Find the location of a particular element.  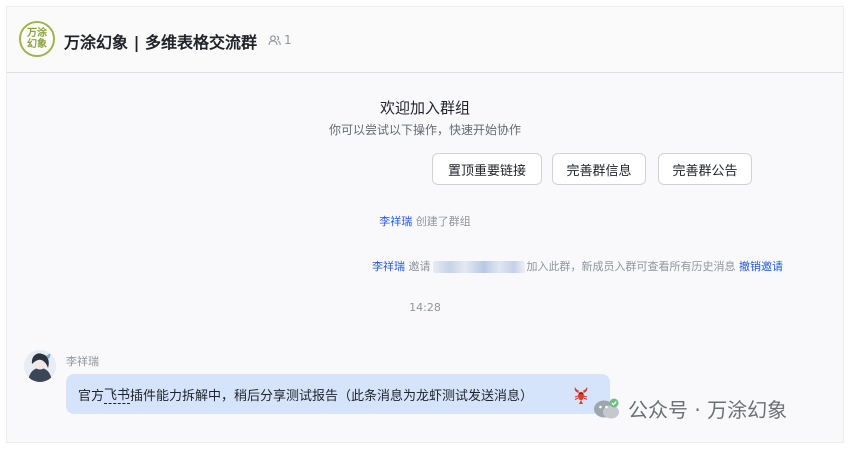

lobster-icon is located at coordinates (581, 395).